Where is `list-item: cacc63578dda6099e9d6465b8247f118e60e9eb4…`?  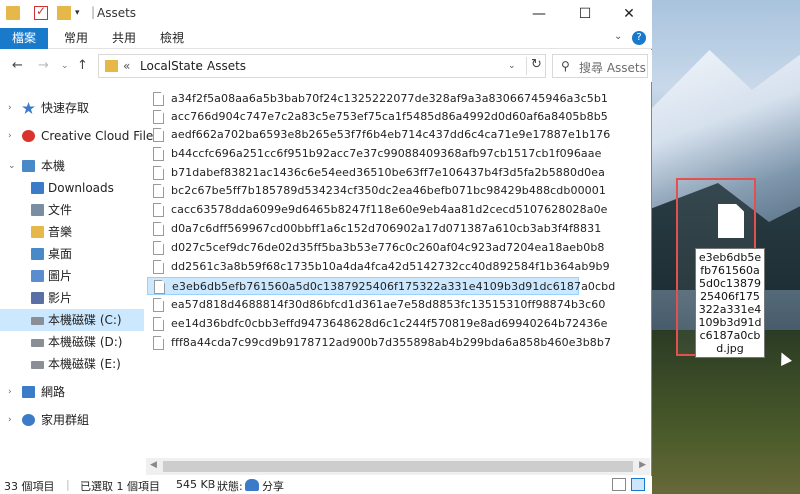 list-item: cacc63578dda6099e9d6465b8247f118e60e9eb4… is located at coordinates (377, 210).